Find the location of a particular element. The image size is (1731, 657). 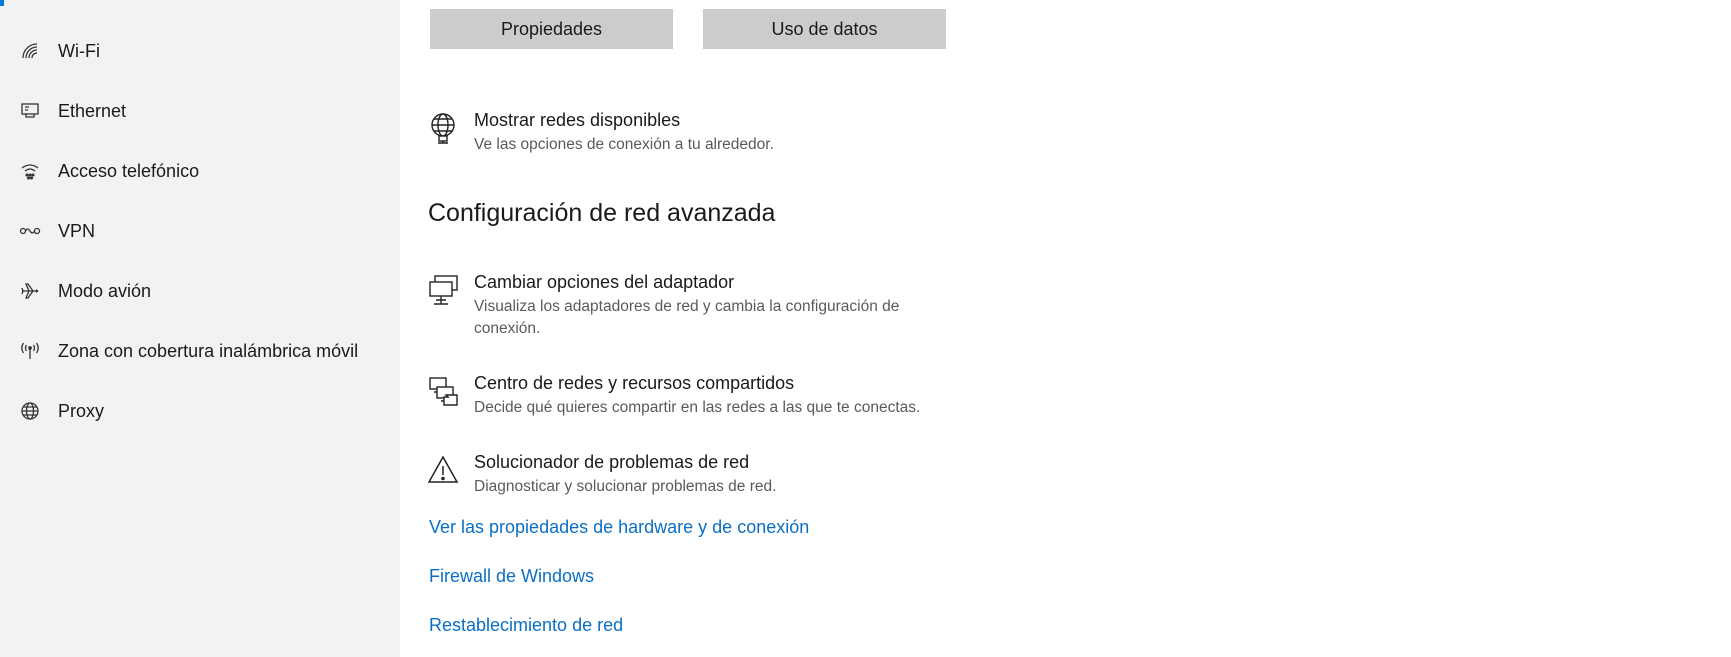

sidebar-item-label: Wi-Fi is located at coordinates (79, 50).